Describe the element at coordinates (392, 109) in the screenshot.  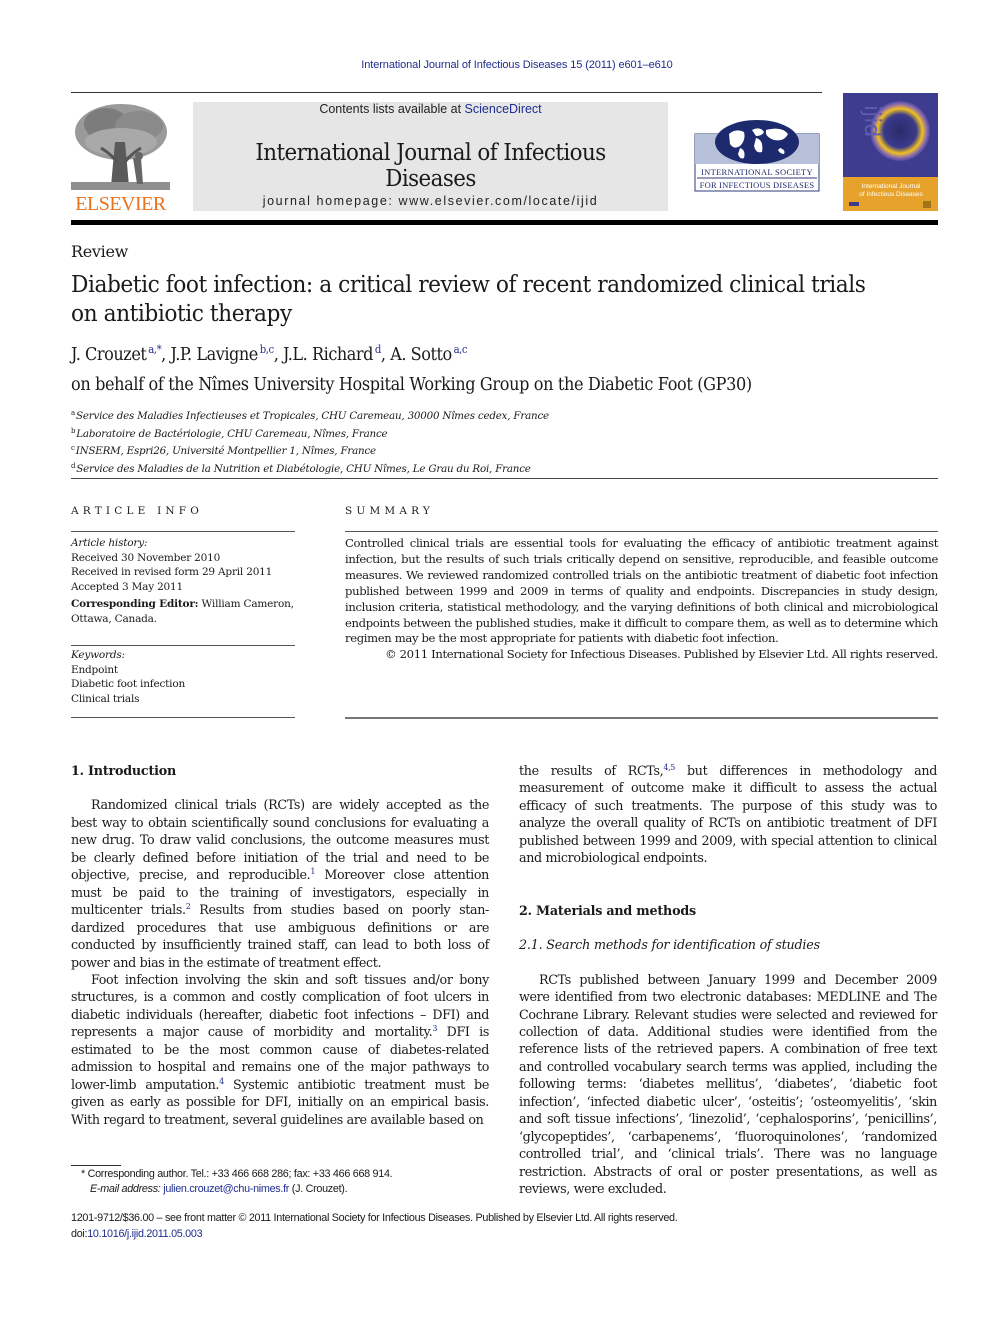
I see `contents-prefix: Contents lists available at` at that location.